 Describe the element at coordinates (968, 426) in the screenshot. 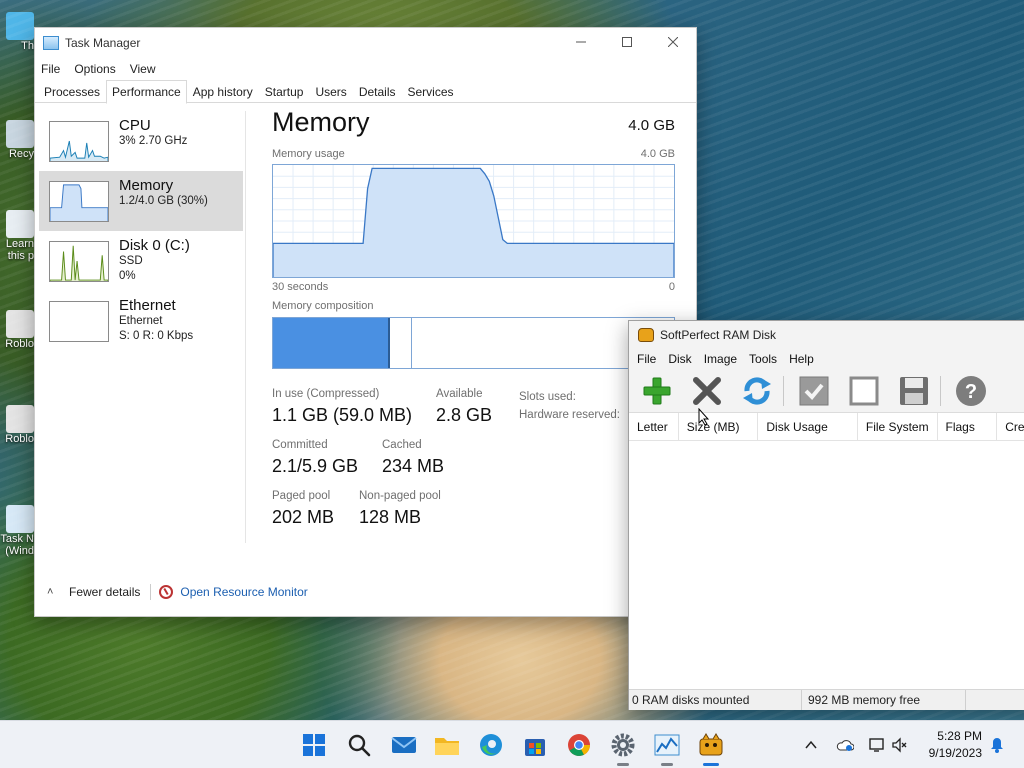

I see `column-flags: Flags` at that location.